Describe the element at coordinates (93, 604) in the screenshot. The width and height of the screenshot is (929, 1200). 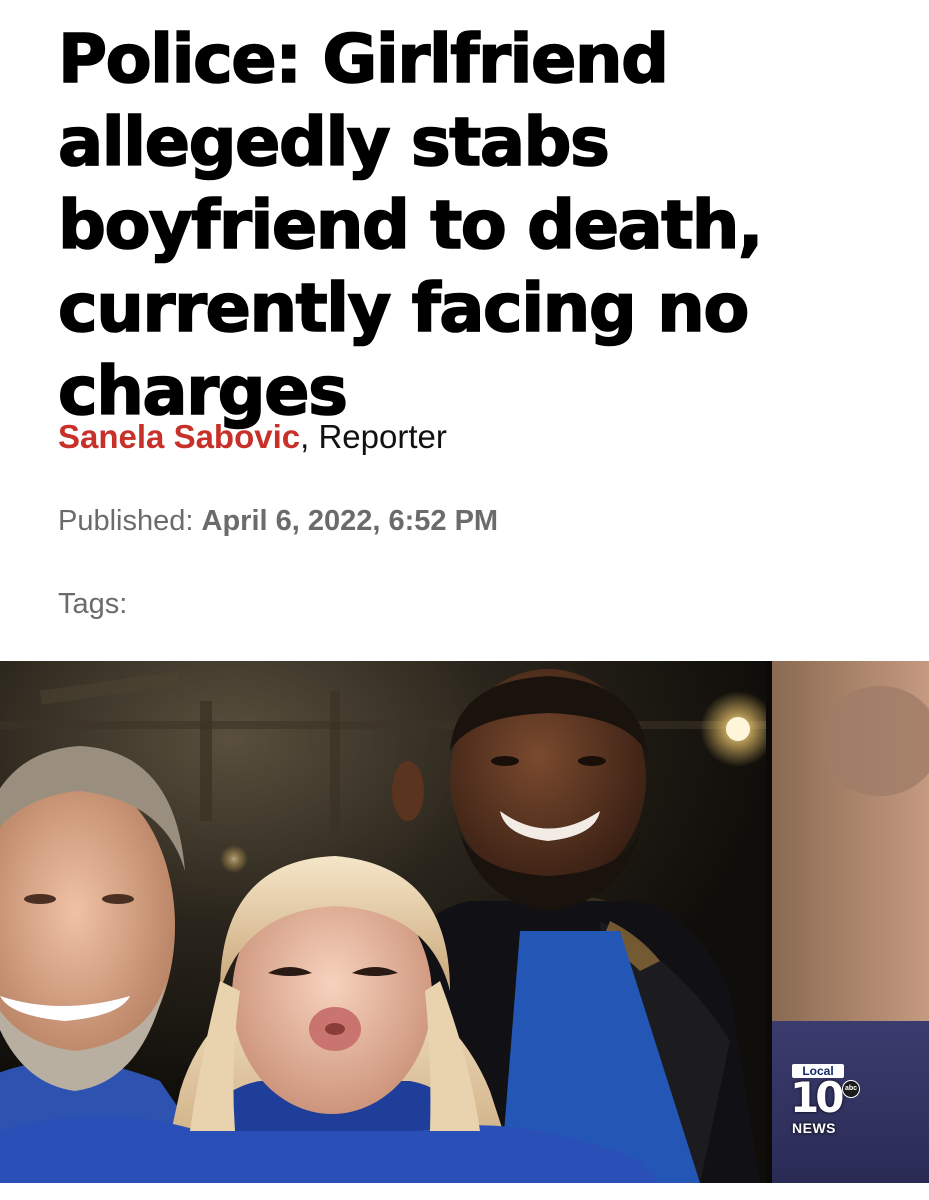
I see `tags-label: Tags:` at that location.